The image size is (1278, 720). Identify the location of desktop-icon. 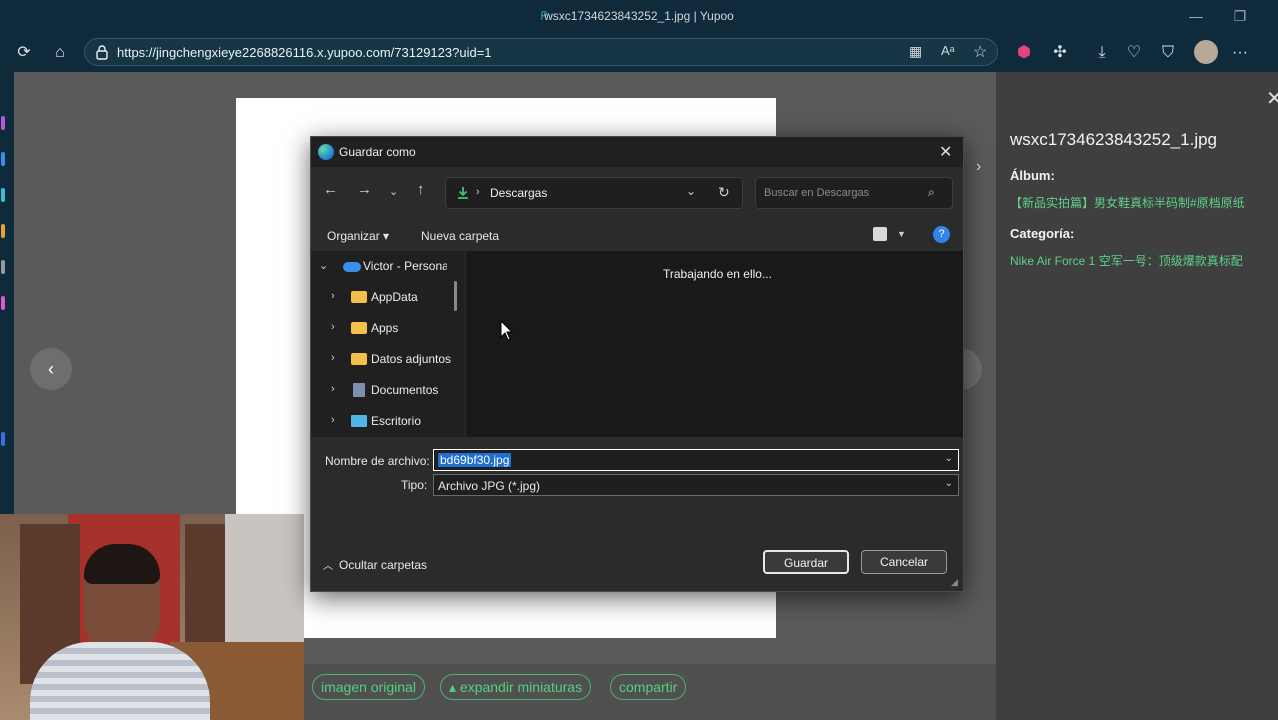
(359, 421).